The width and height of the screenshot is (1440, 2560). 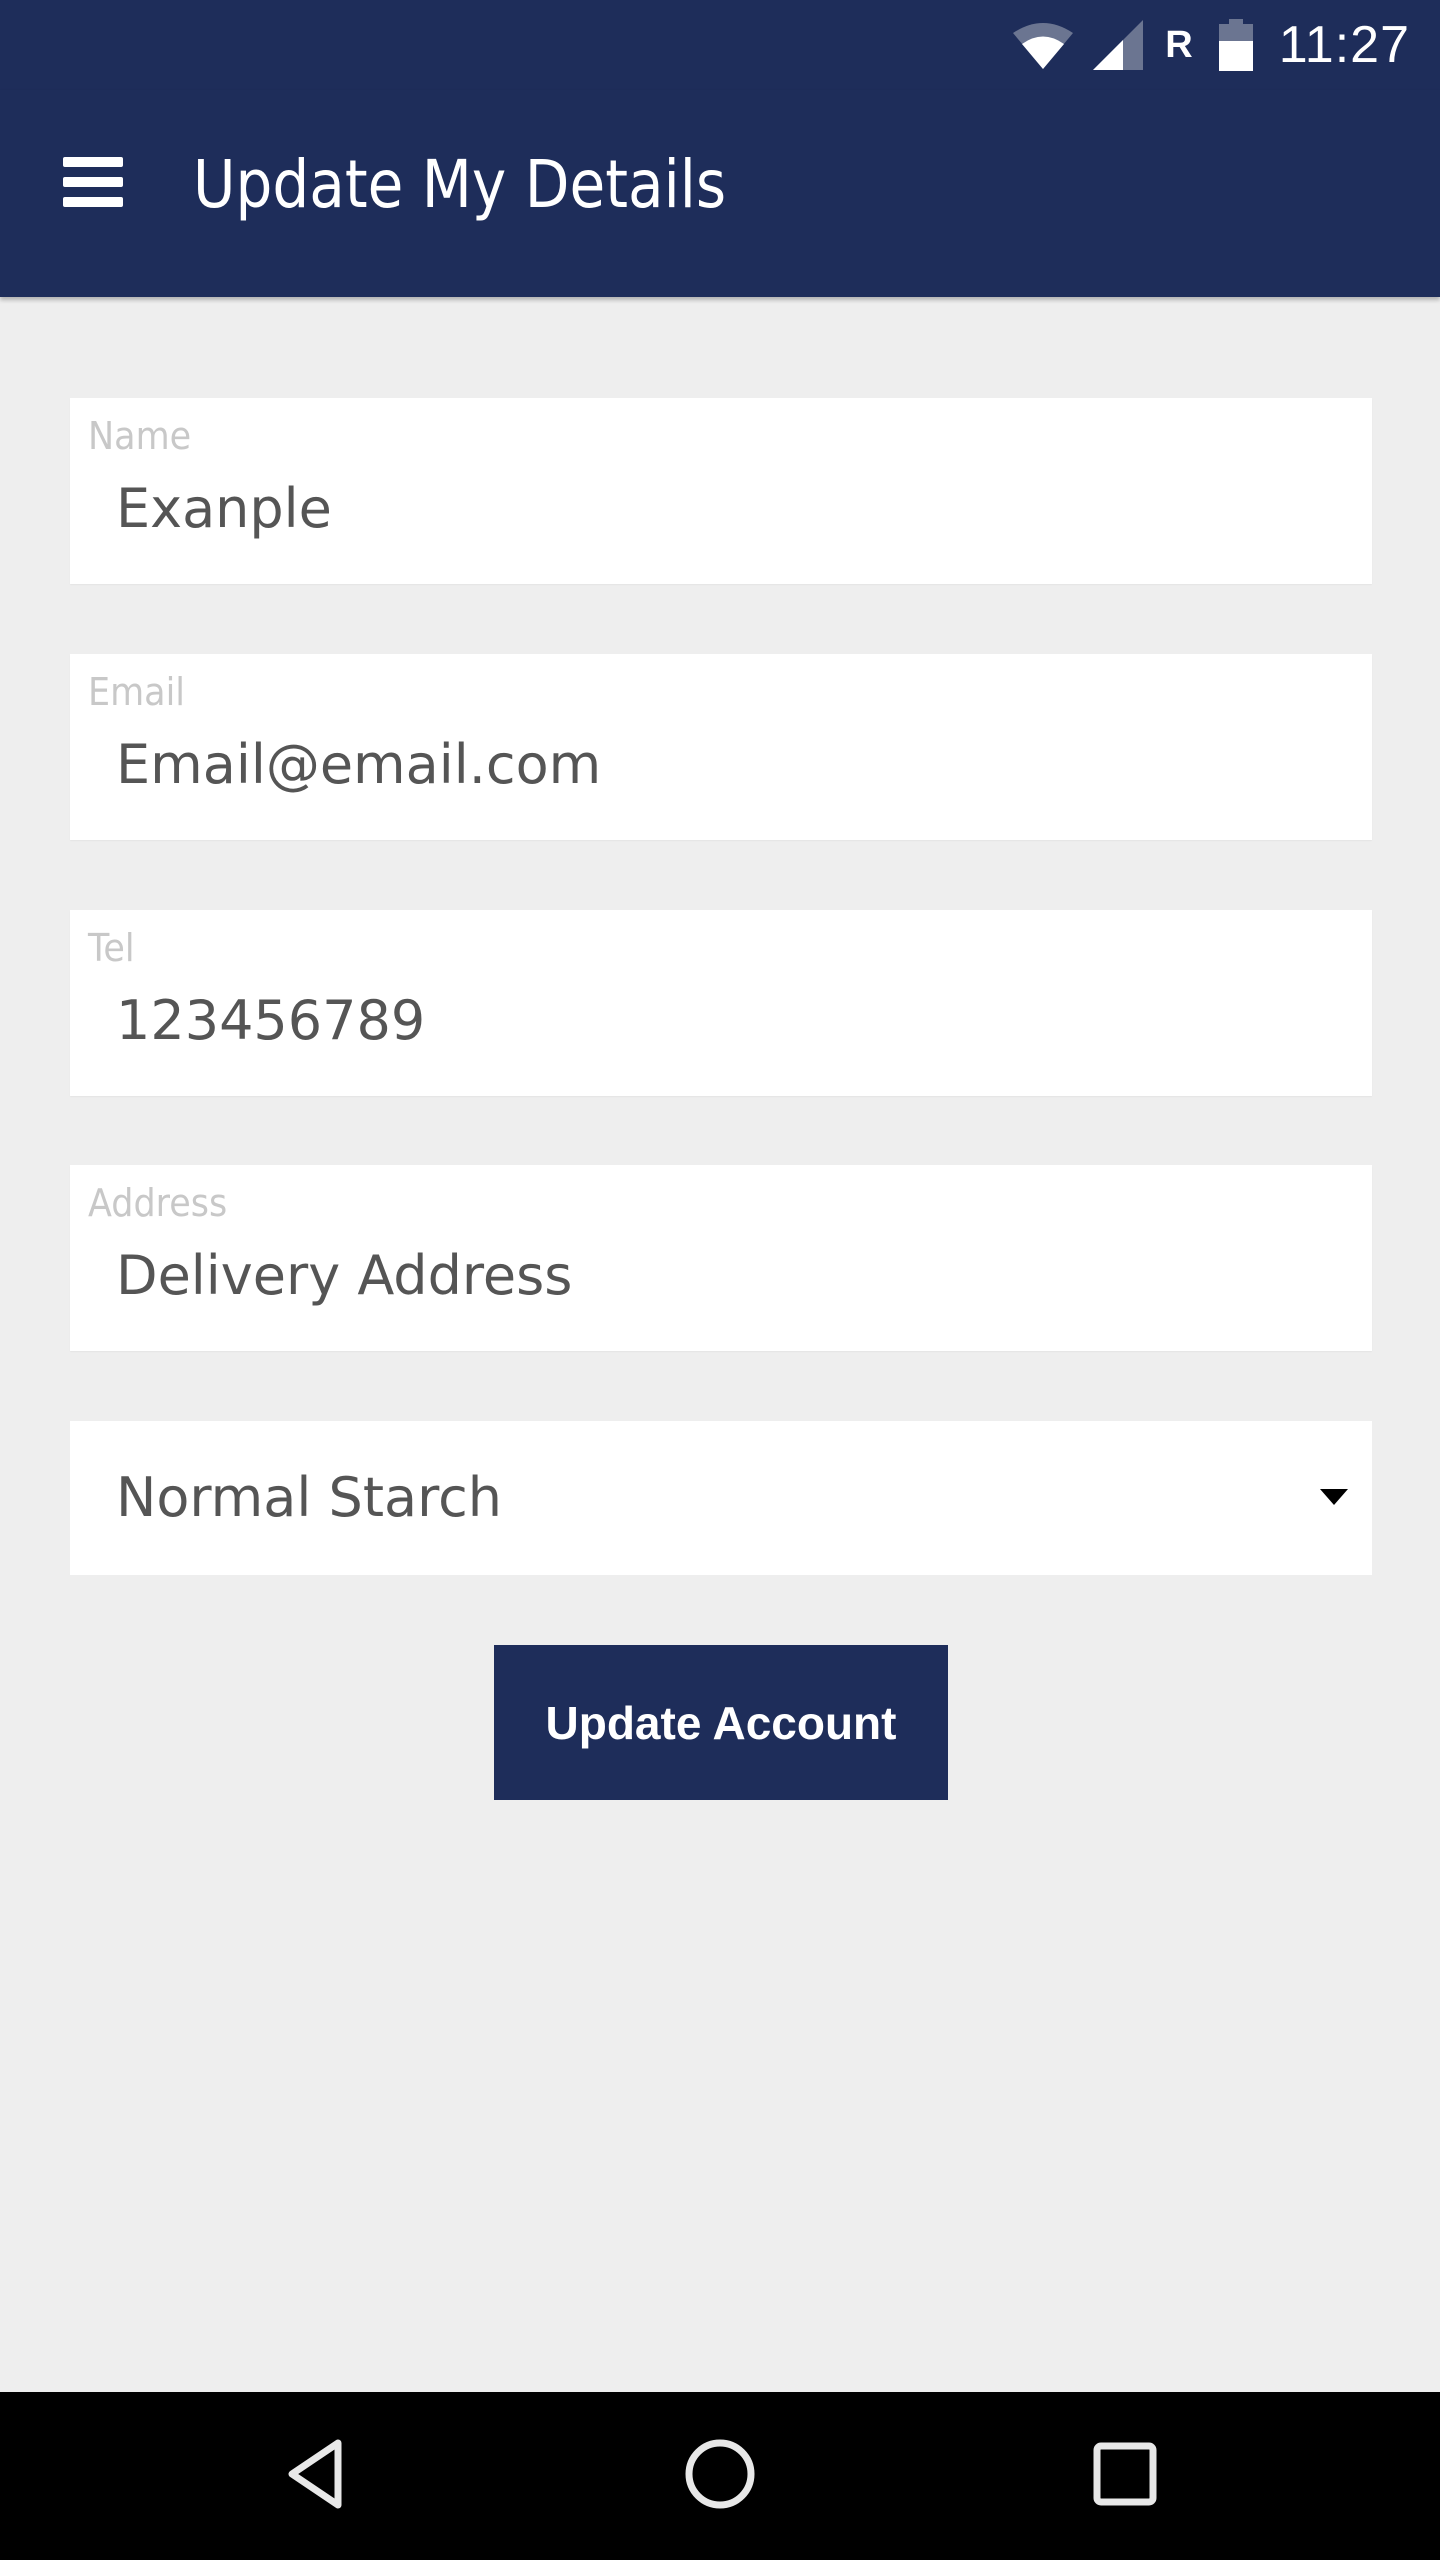 I want to click on address-label: Address, so click(x=158, y=1203).